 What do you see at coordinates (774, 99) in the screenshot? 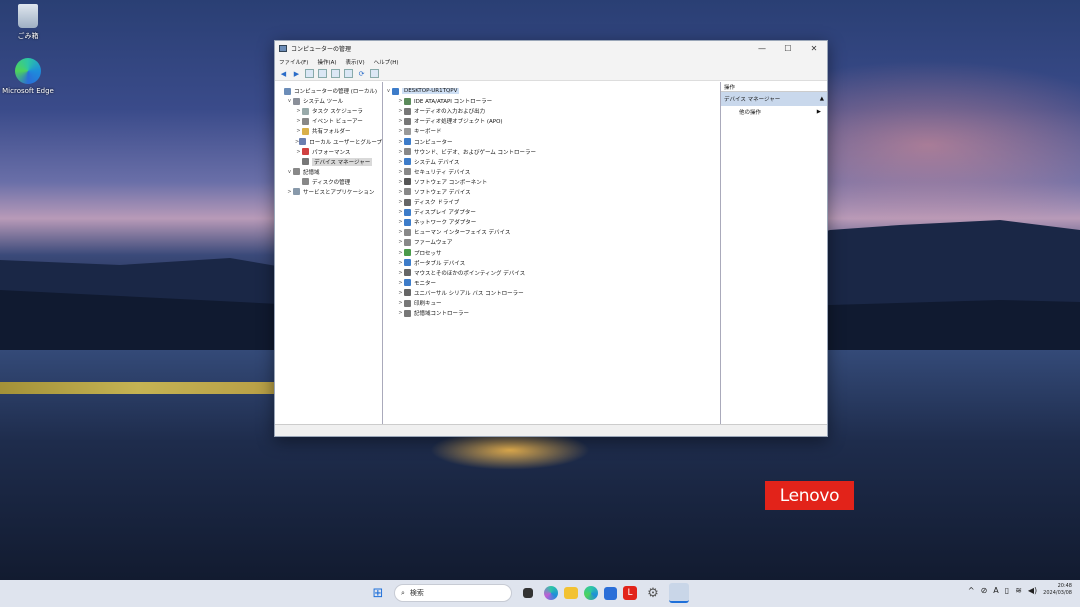
I see `operations-section-device-manager: デバイス マネージャー ▲` at bounding box center [774, 99].